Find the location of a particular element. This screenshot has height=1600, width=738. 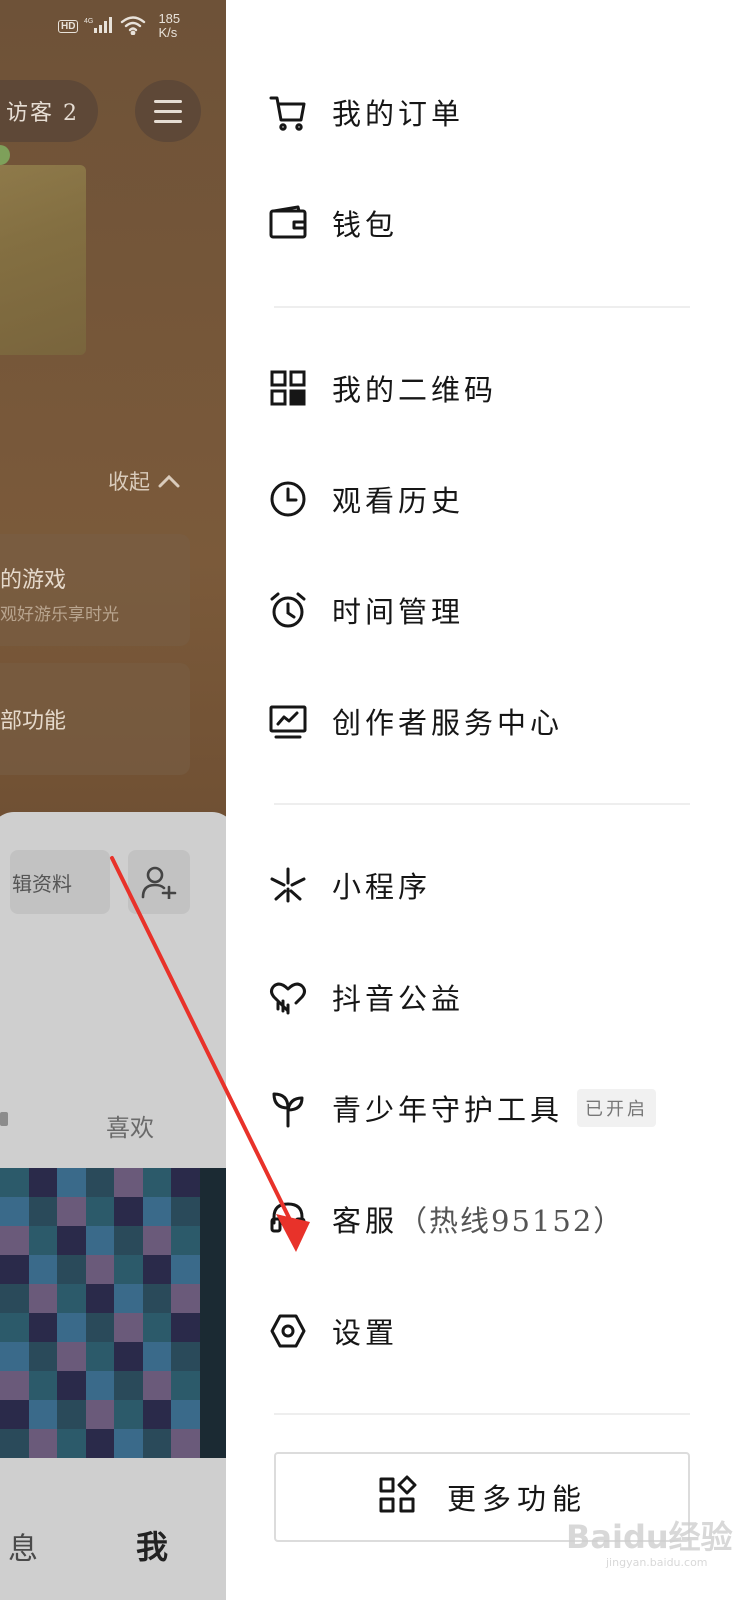

menu-line is located at coordinates (168, 101).